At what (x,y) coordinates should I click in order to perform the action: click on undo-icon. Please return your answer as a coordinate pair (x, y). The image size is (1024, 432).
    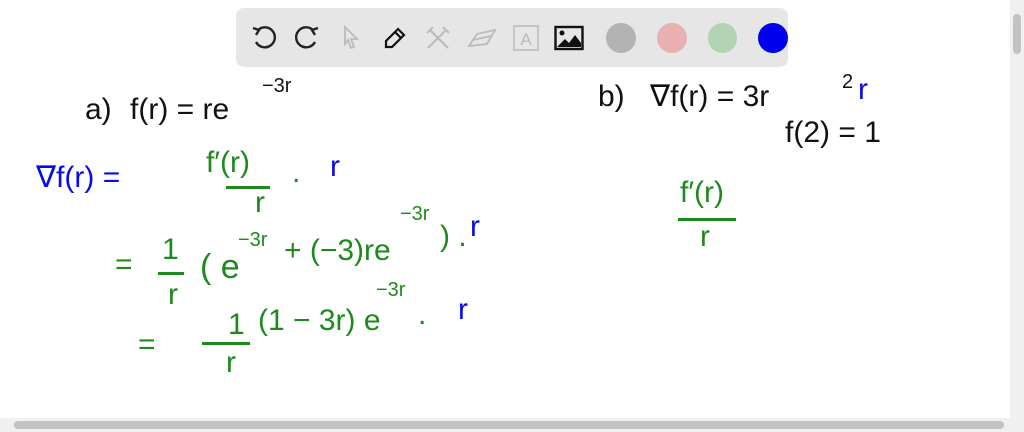
    Looking at the image, I should click on (264, 38).